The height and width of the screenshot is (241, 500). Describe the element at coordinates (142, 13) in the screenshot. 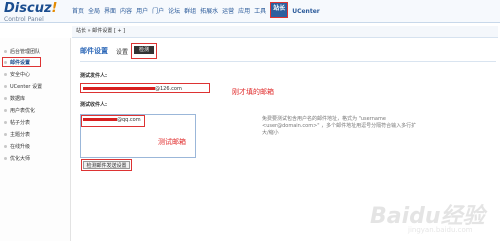

I see `nav-item: 用户` at that location.